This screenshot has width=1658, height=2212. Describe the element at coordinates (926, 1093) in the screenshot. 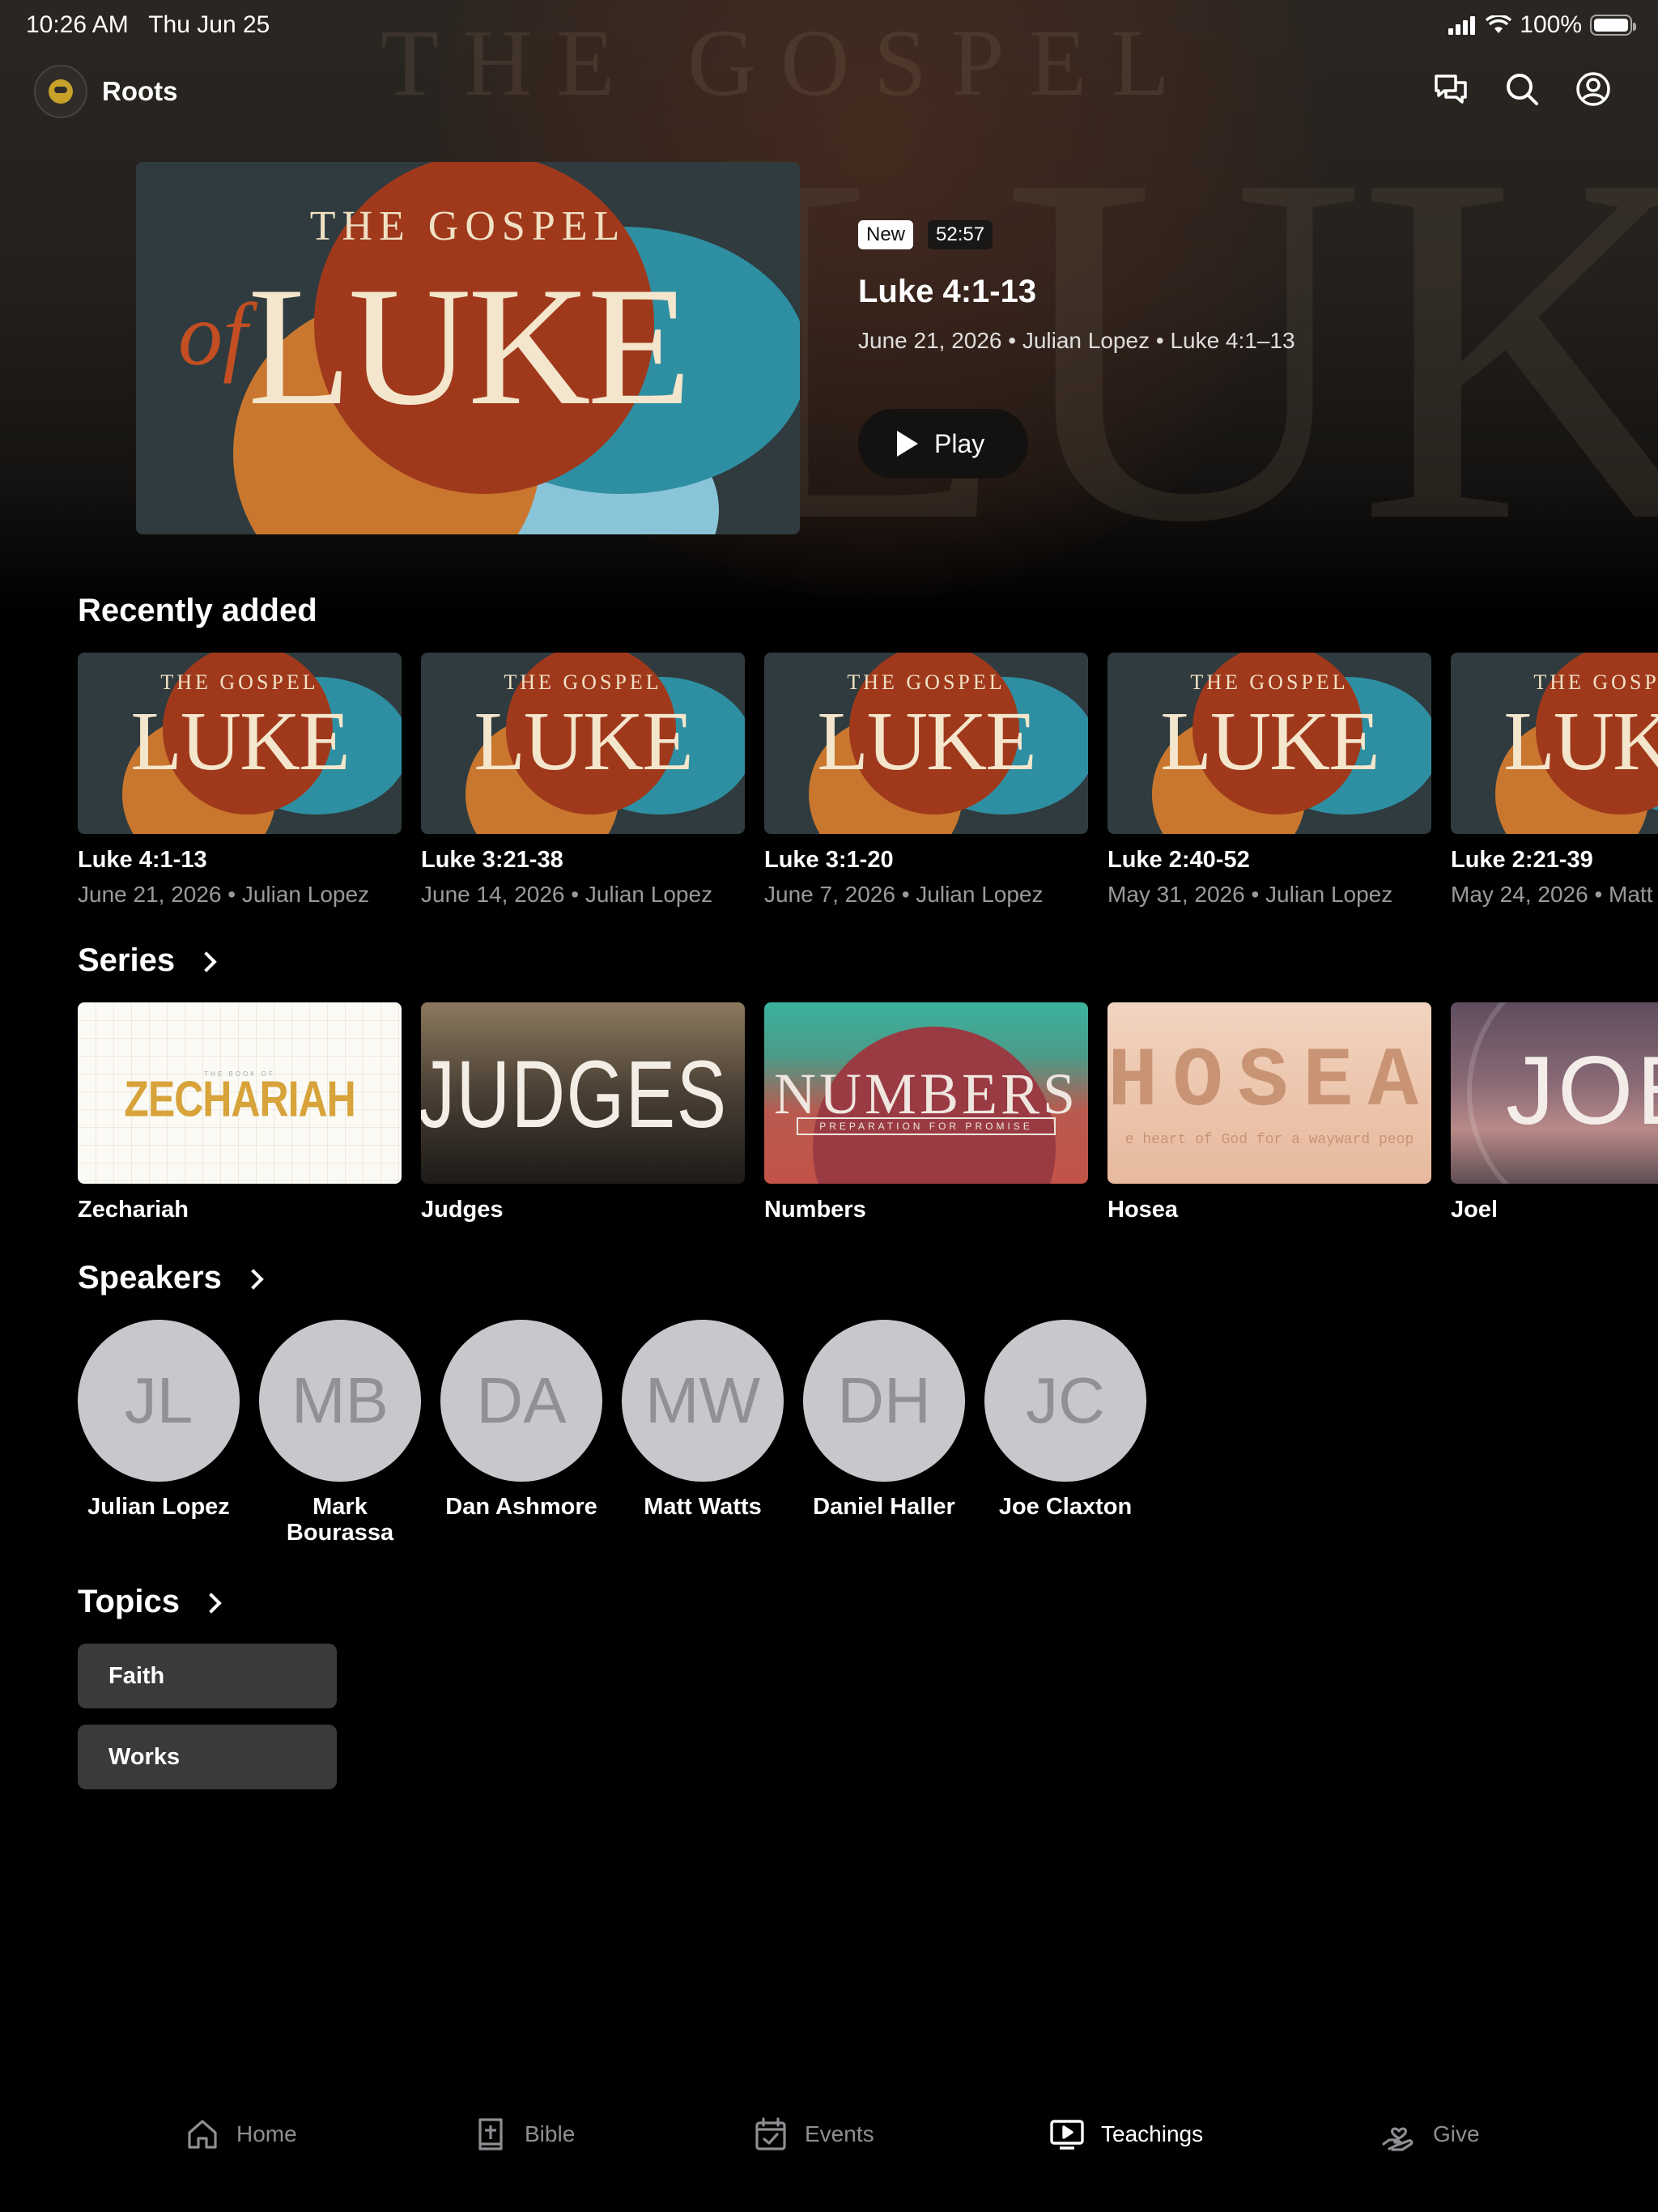

I see `series-thumbnail: NUMBERS PREPARATION FOR PROMISE` at that location.